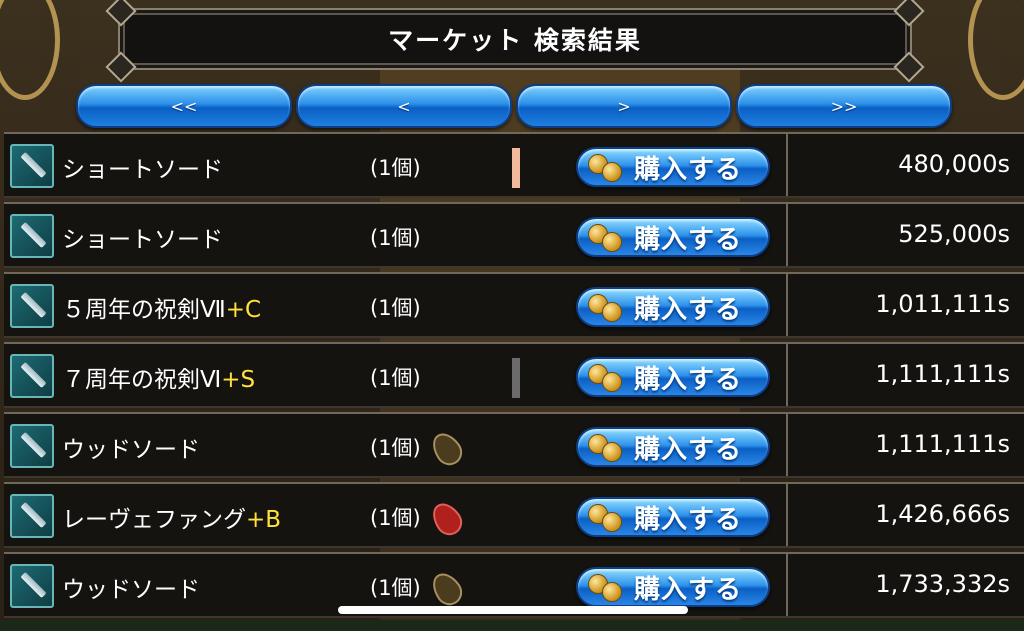  I want to click on pagination-nav: << < > >>, so click(514, 106).